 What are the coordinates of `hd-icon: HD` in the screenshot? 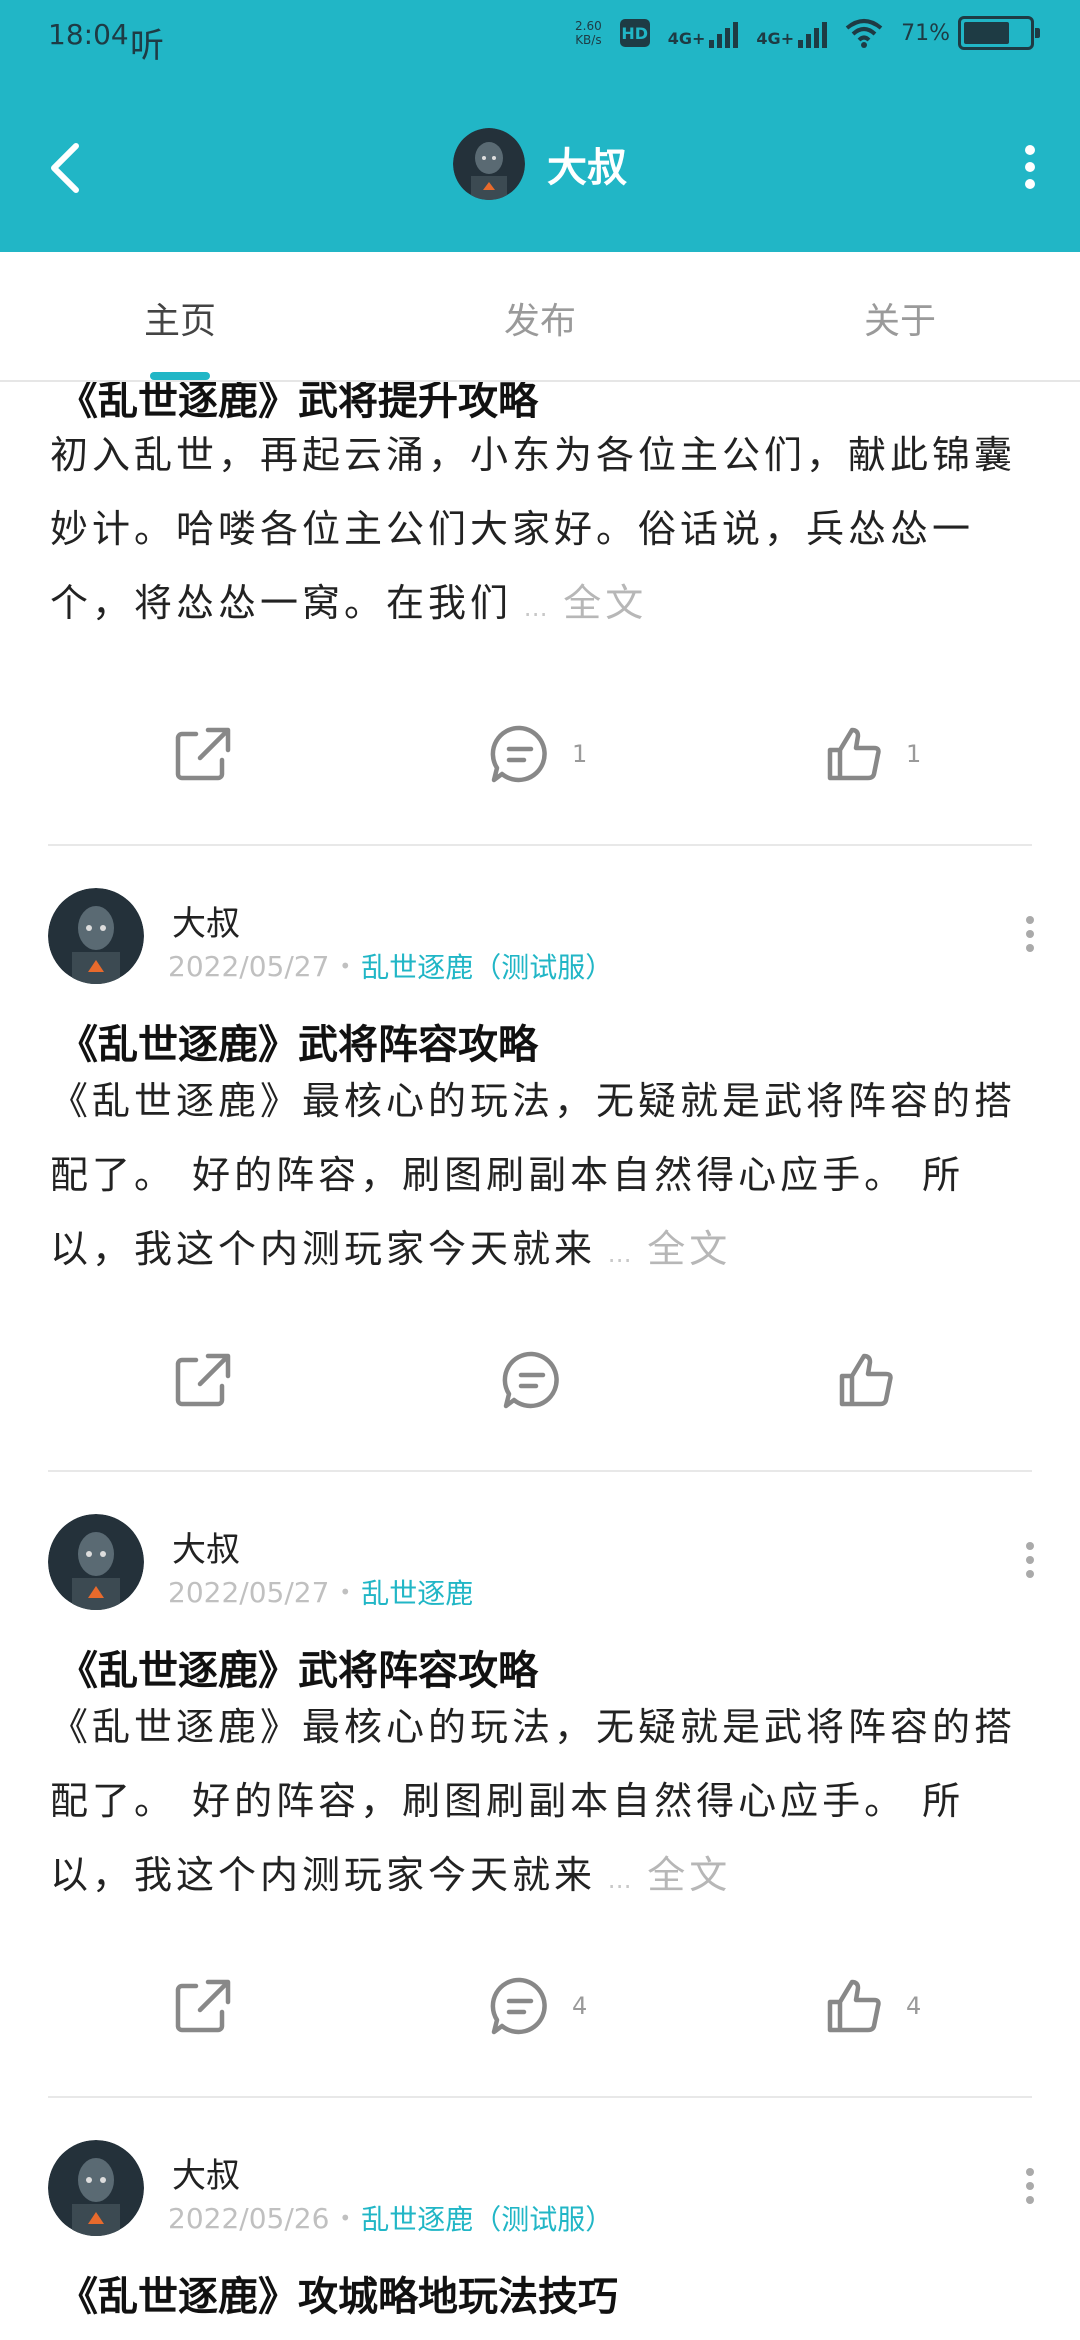 It's located at (634, 33).